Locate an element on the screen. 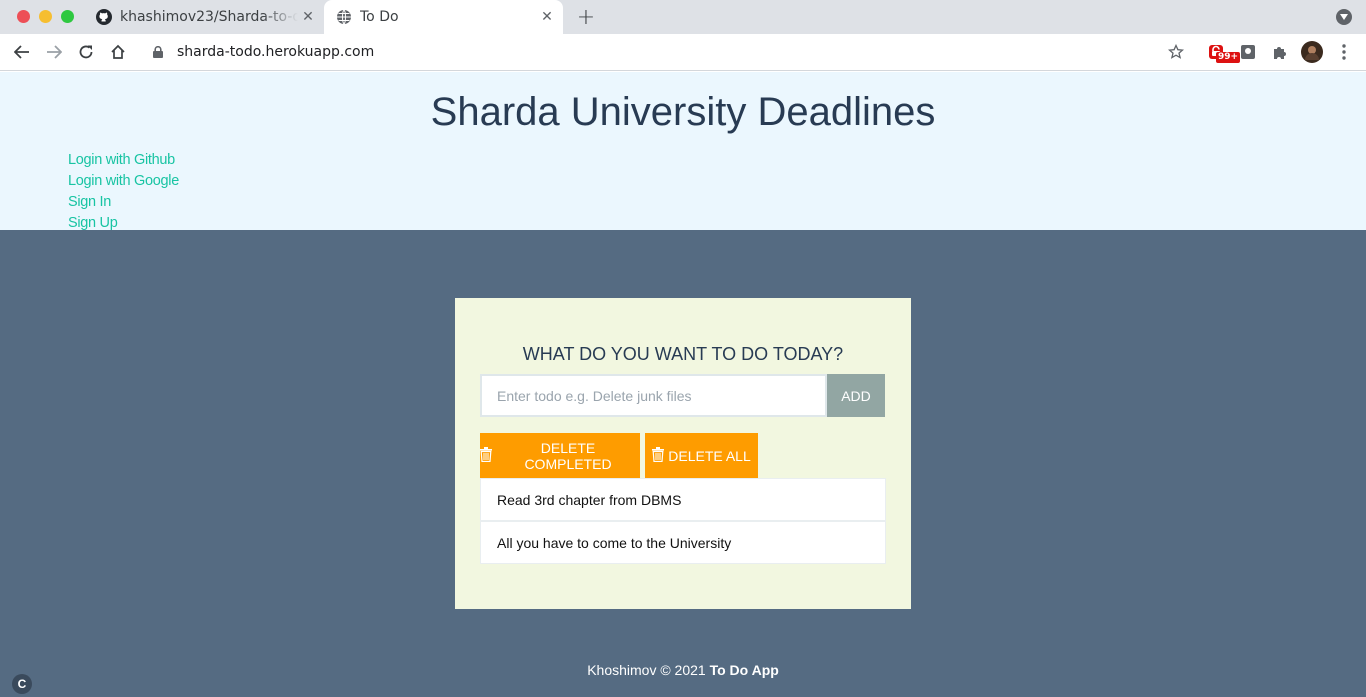 Image resolution: width=1366 pixels, height=697 pixels. tab-search-icon is located at coordinates (1344, 17).